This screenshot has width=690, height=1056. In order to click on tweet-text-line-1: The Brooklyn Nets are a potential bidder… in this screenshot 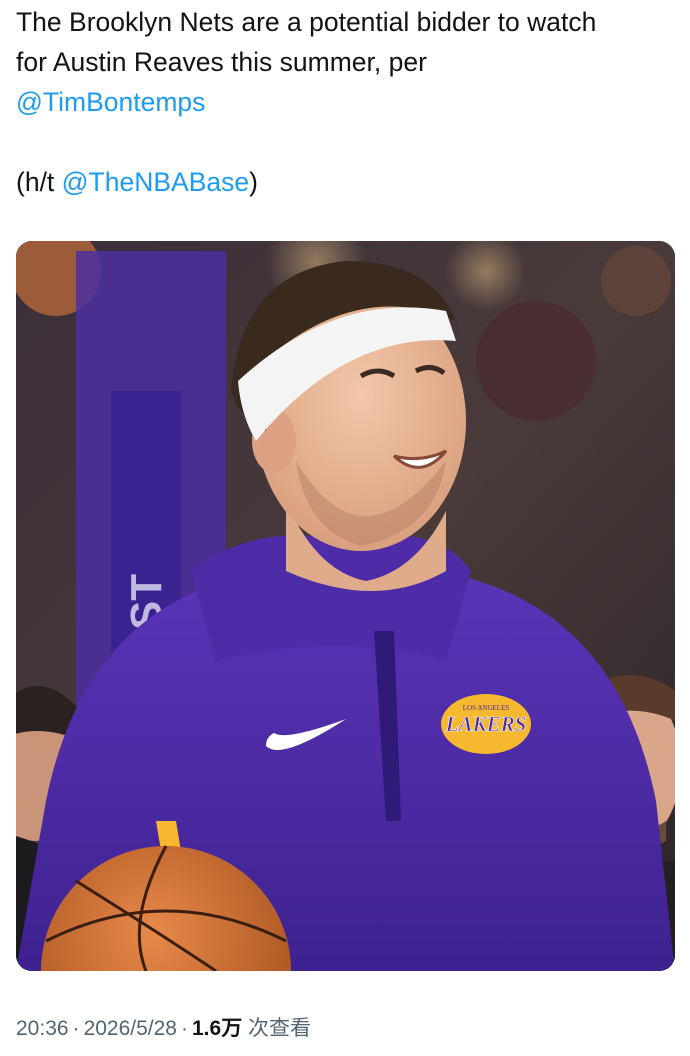, I will do `click(306, 22)`.